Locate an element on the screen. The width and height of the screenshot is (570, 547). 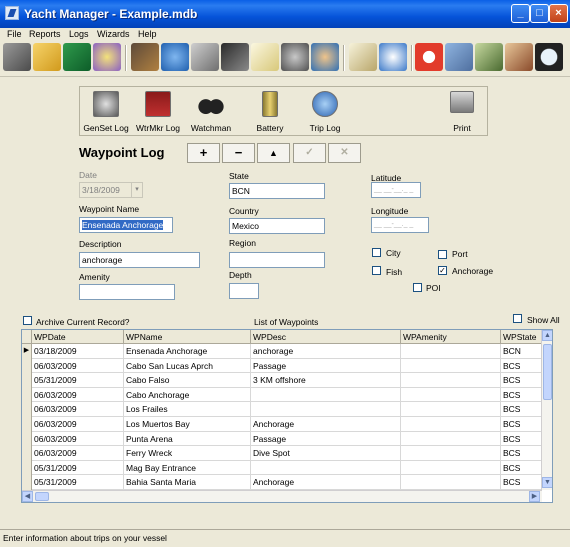
scroll-thumb-horizontal is located at coordinates (42, 496).